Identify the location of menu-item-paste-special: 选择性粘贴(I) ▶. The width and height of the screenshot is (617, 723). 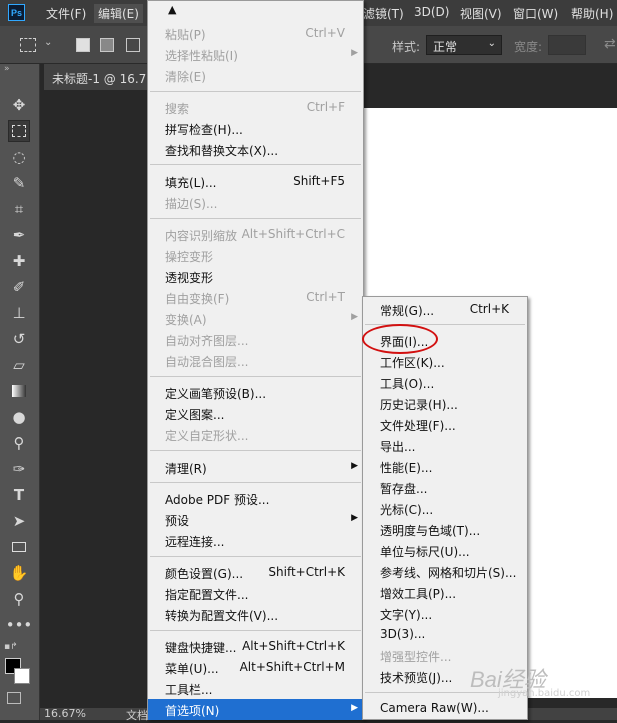
(255, 54).